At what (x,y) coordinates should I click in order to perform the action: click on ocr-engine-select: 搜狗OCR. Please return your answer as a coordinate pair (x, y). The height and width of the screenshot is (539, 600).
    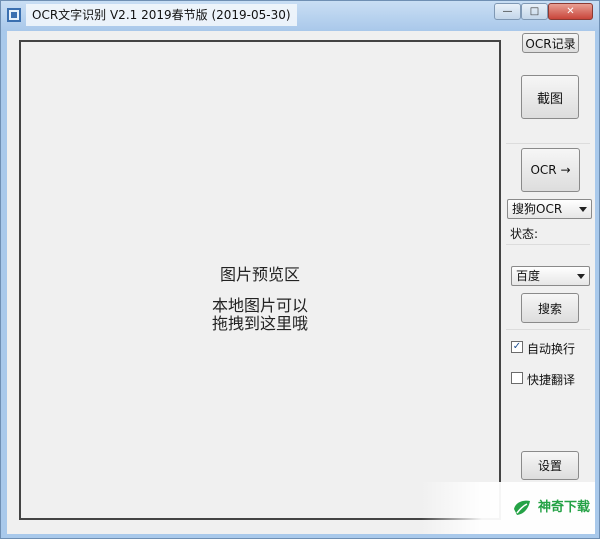
    Looking at the image, I should click on (549, 209).